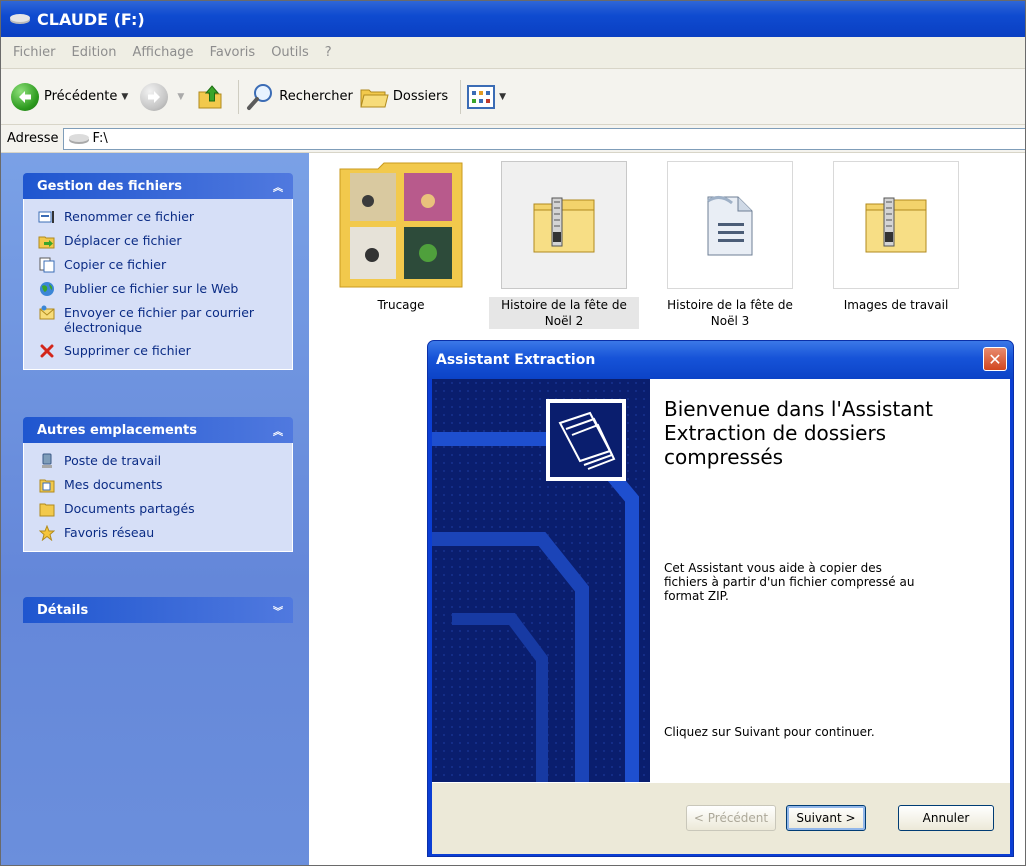 This screenshot has width=1026, height=866. What do you see at coordinates (401, 305) in the screenshot?
I see `file-name: Trucage` at bounding box center [401, 305].